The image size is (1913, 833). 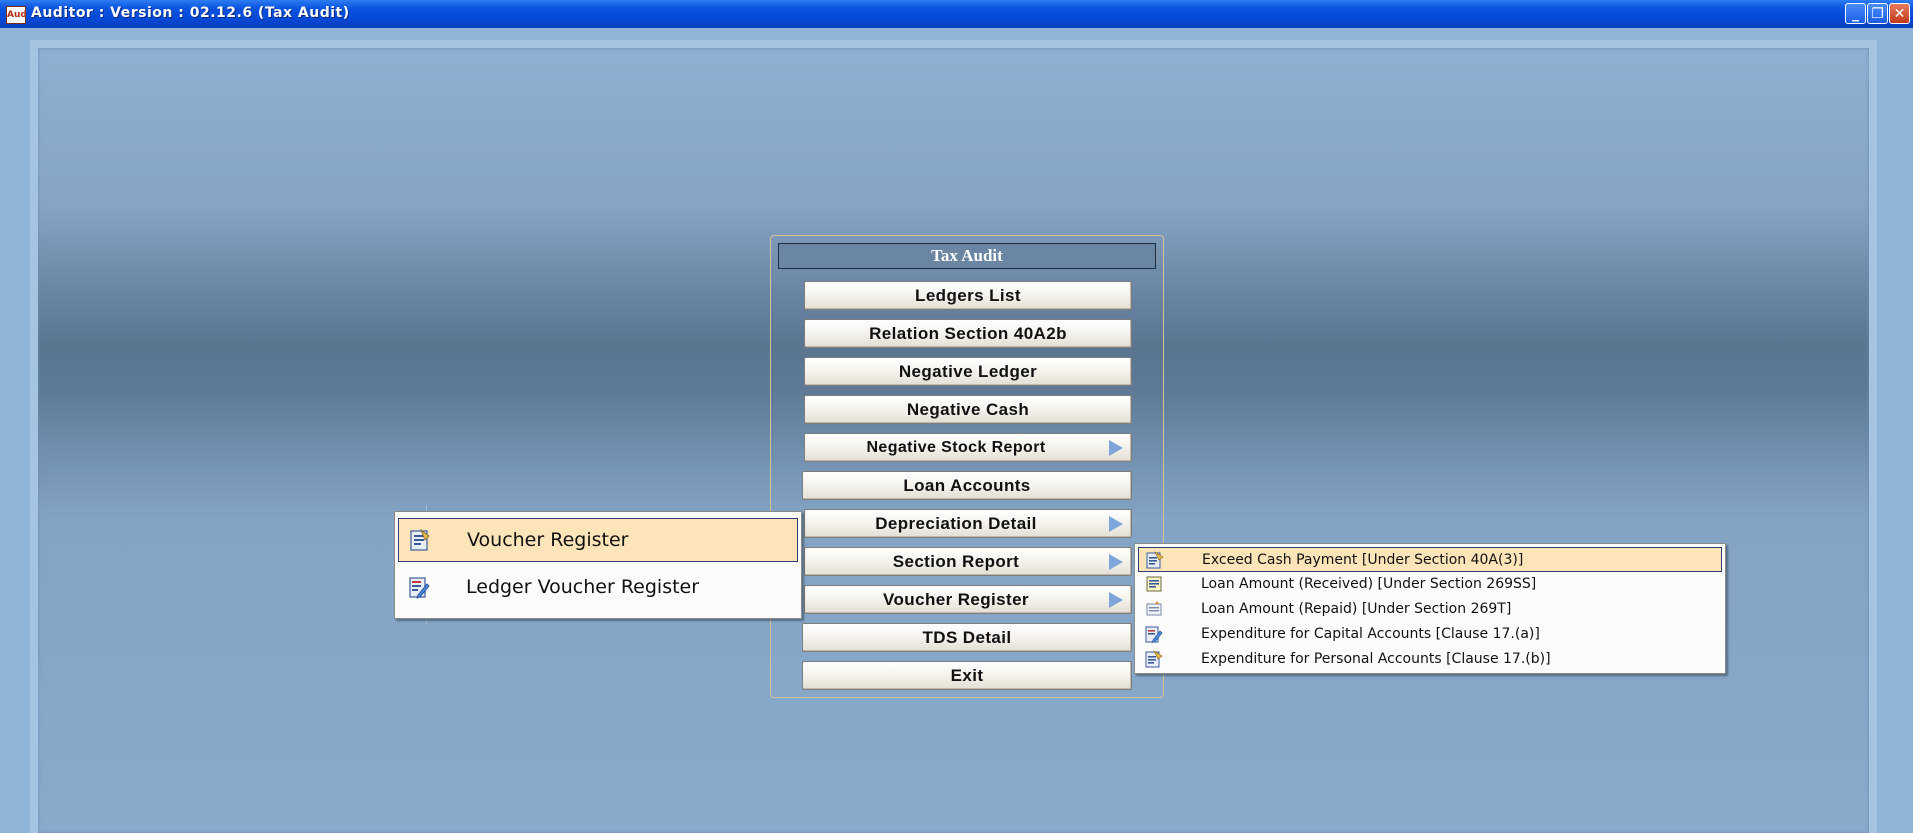 What do you see at coordinates (598, 565) in the screenshot?
I see `voucher-register-submenu: Voucher Register Ledger Voucher Register` at bounding box center [598, 565].